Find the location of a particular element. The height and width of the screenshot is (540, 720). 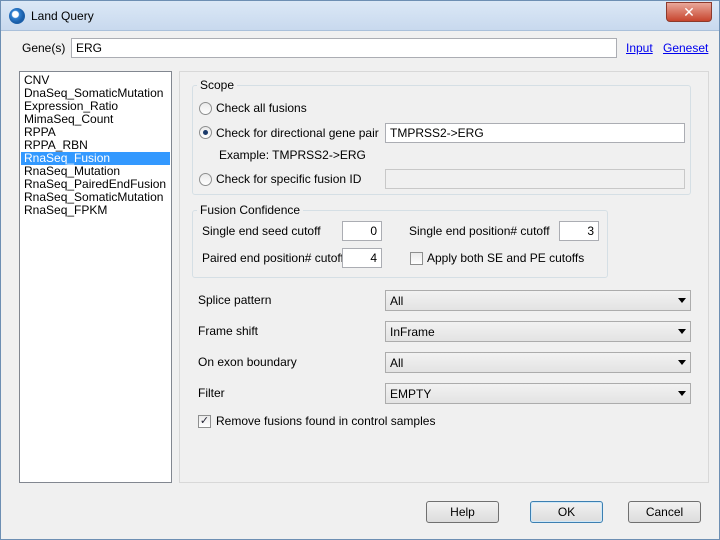

splice-select: All is located at coordinates (538, 300).